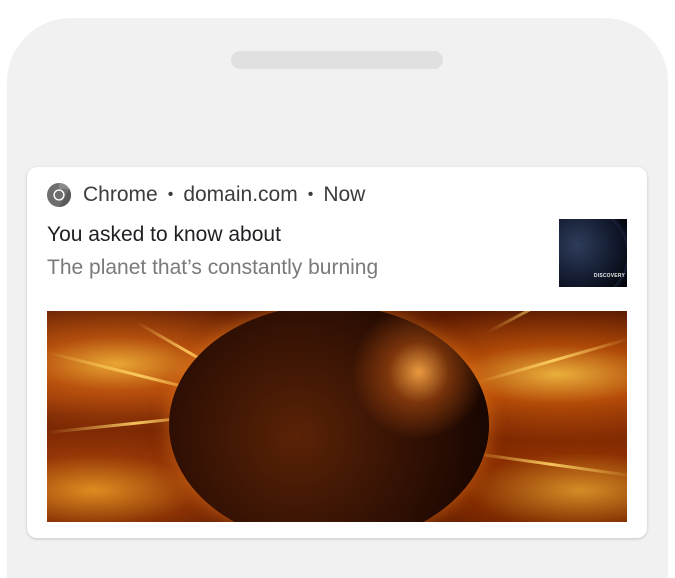 The image size is (675, 578). I want to click on thumbnail-logo-text: DISCOVERY, so click(609, 276).